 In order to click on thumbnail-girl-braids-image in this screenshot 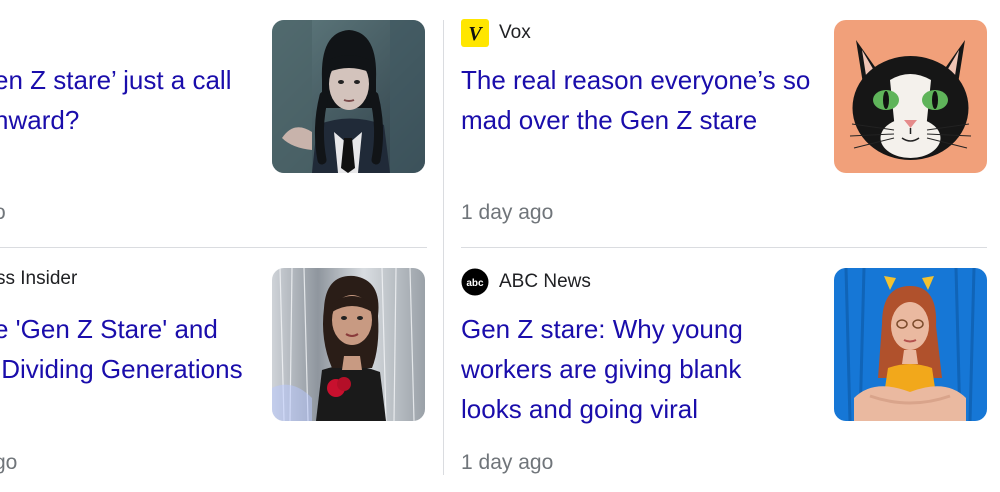, I will do `click(348, 96)`.